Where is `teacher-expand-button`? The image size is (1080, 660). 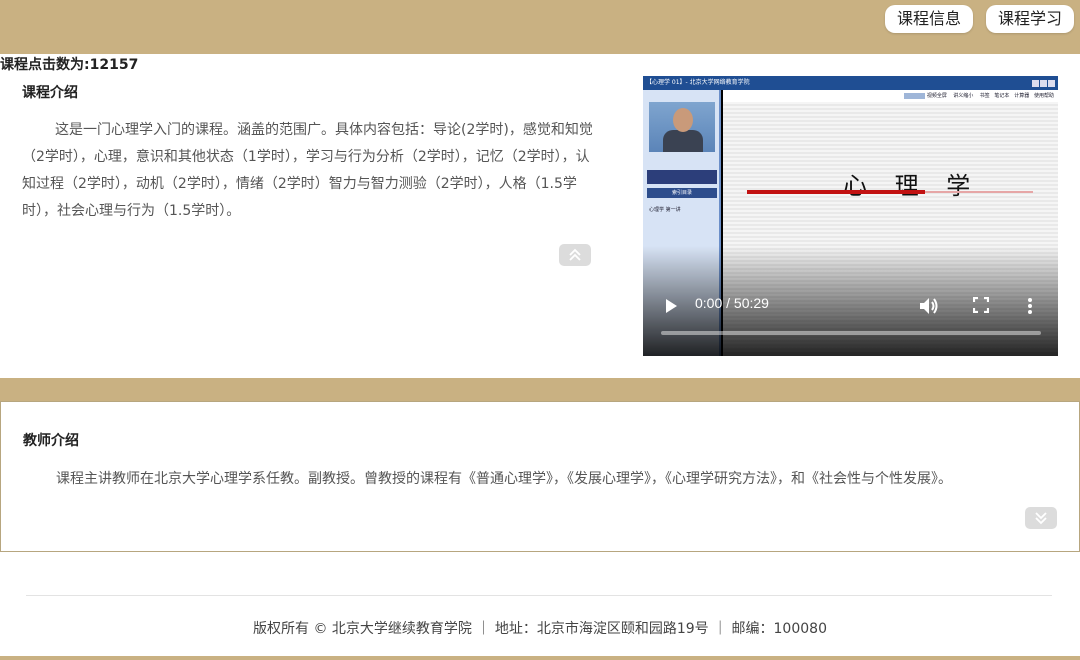 teacher-expand-button is located at coordinates (1041, 518).